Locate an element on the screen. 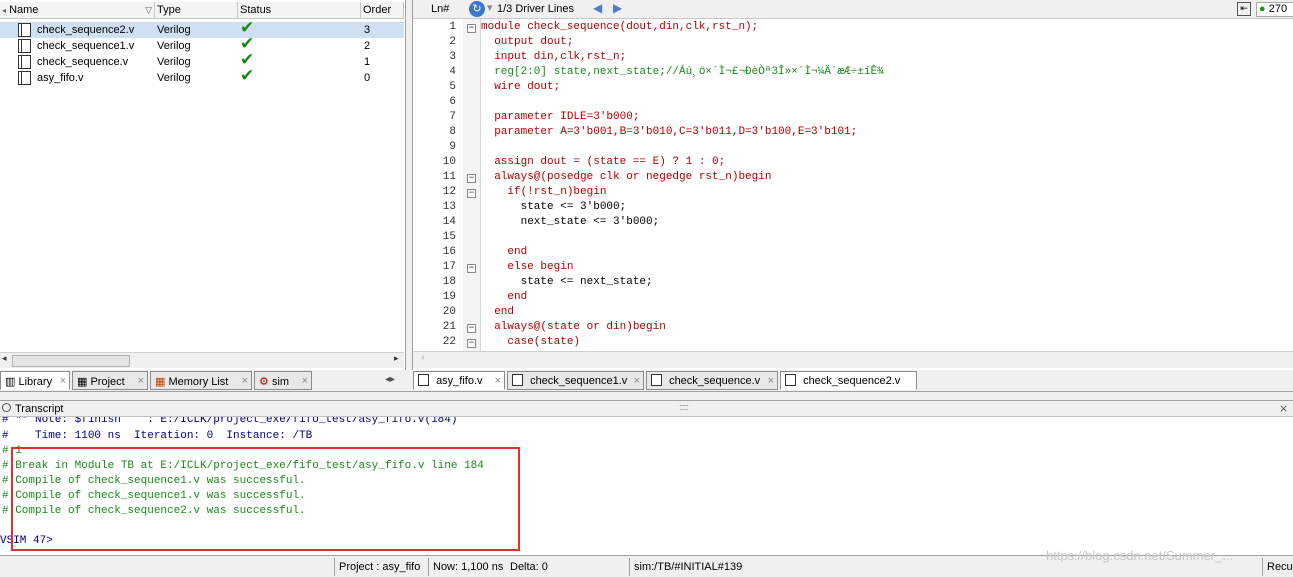  scroll-right-icon: ▸ is located at coordinates (396, 359).